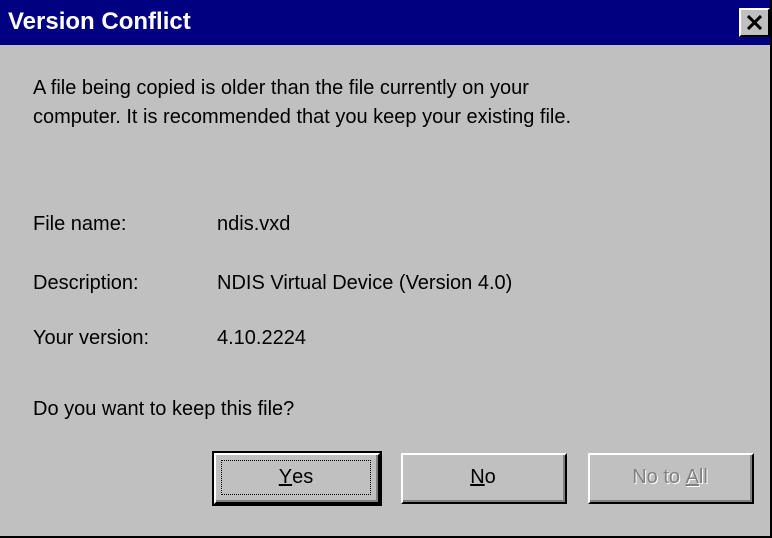 This screenshot has height=538, width=772. What do you see at coordinates (99, 21) in the screenshot?
I see `window-title: Version Conflict` at bounding box center [99, 21].